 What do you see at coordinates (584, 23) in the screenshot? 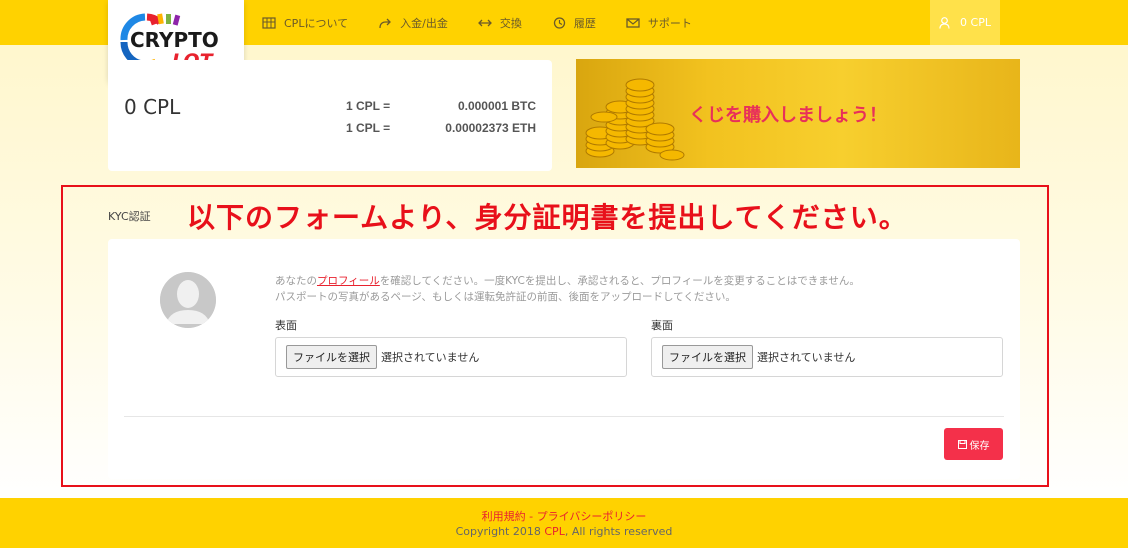
I see `nav-label-history: 履歴` at bounding box center [584, 23].